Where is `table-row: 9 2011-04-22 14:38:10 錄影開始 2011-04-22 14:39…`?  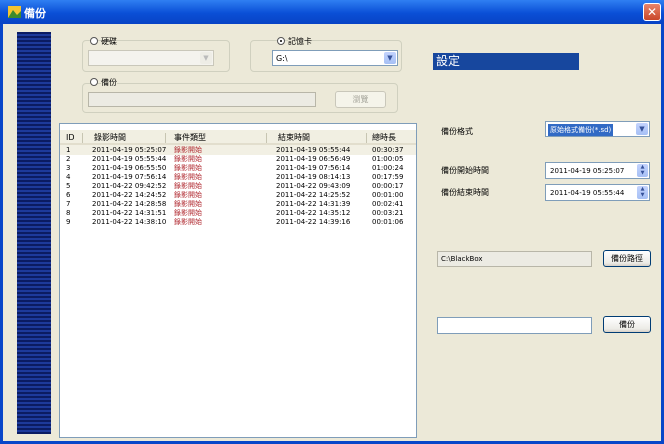 table-row: 9 2011-04-22 14:38:10 錄影開始 2011-04-22 14:39… is located at coordinates (238, 222).